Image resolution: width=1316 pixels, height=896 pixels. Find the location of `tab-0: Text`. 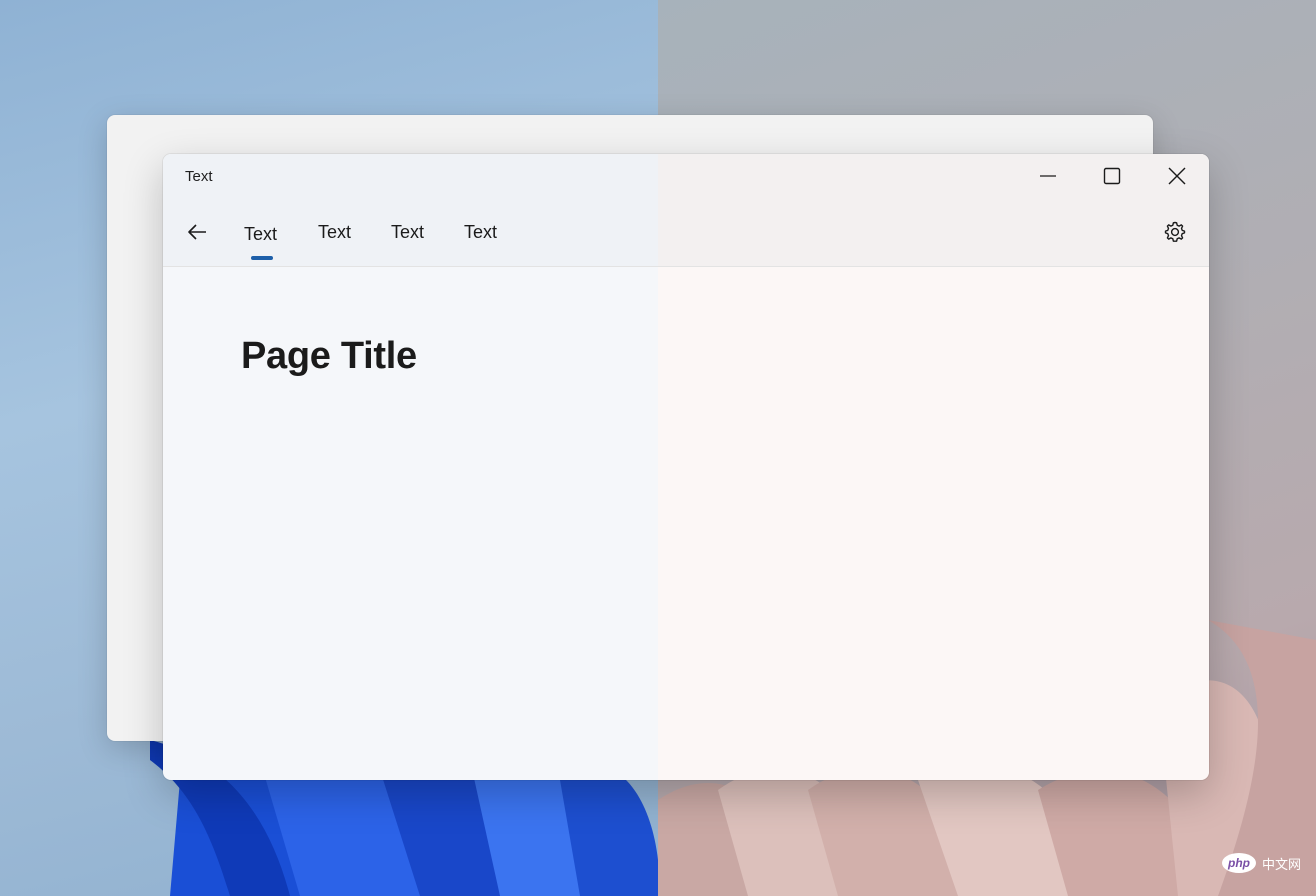

tab-0: Text is located at coordinates (260, 234).